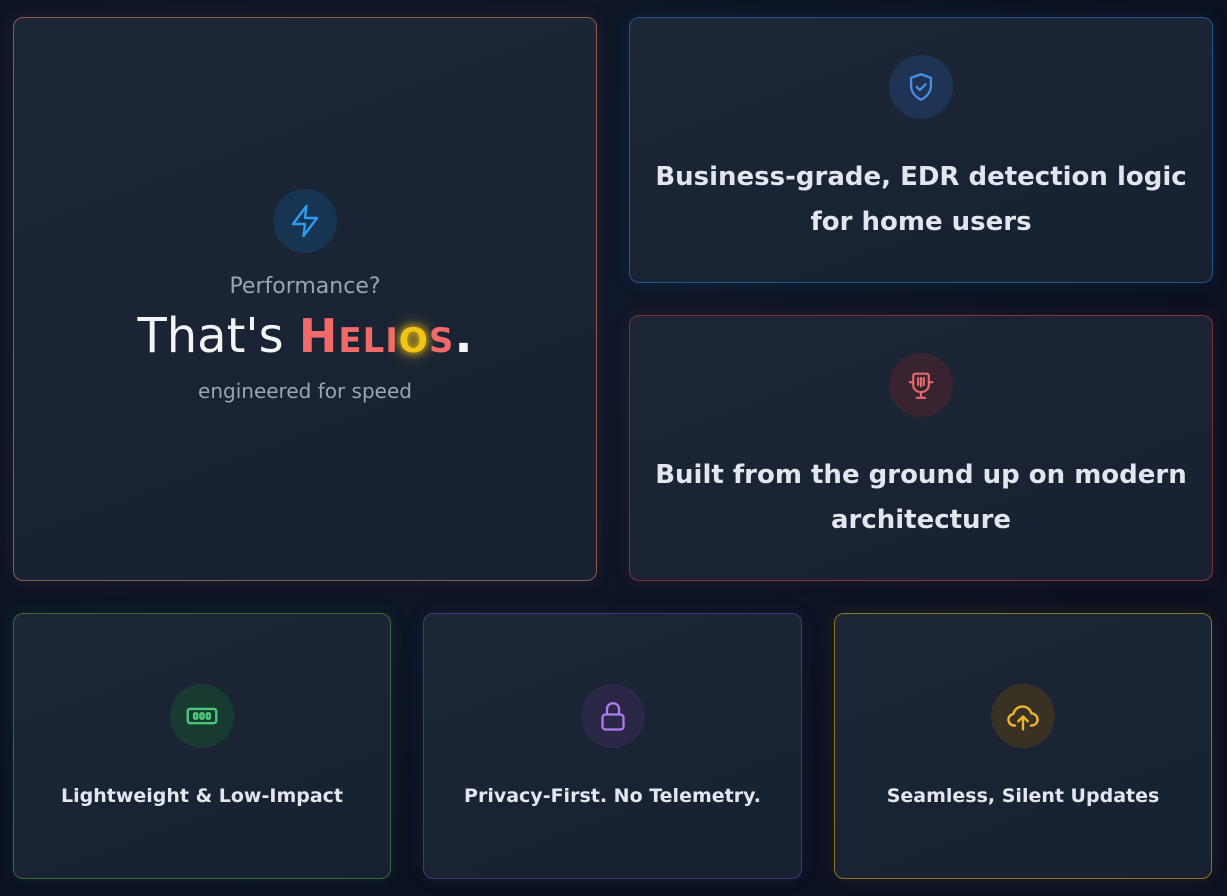 Image resolution: width=1227 pixels, height=896 pixels. Describe the element at coordinates (218, 335) in the screenshot. I see `hero-title-prefix: That's` at that location.